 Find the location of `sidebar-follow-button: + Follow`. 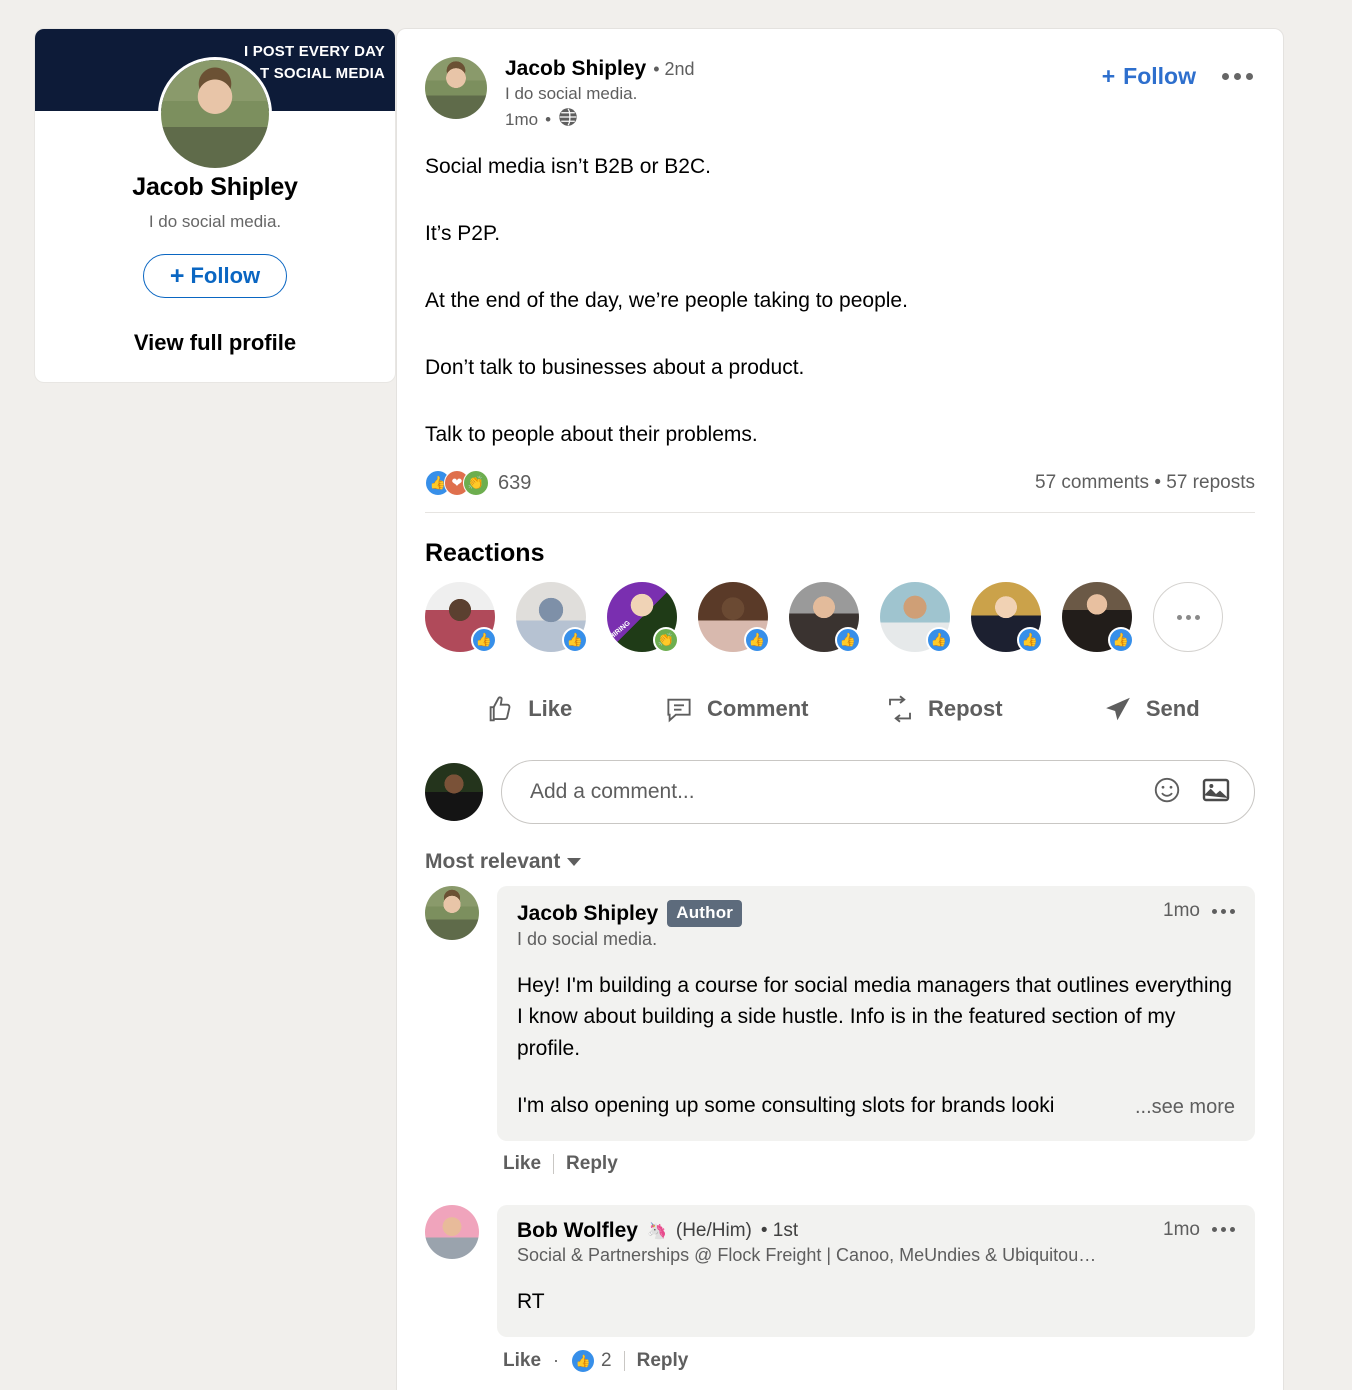

sidebar-follow-button: + Follow is located at coordinates (215, 276).